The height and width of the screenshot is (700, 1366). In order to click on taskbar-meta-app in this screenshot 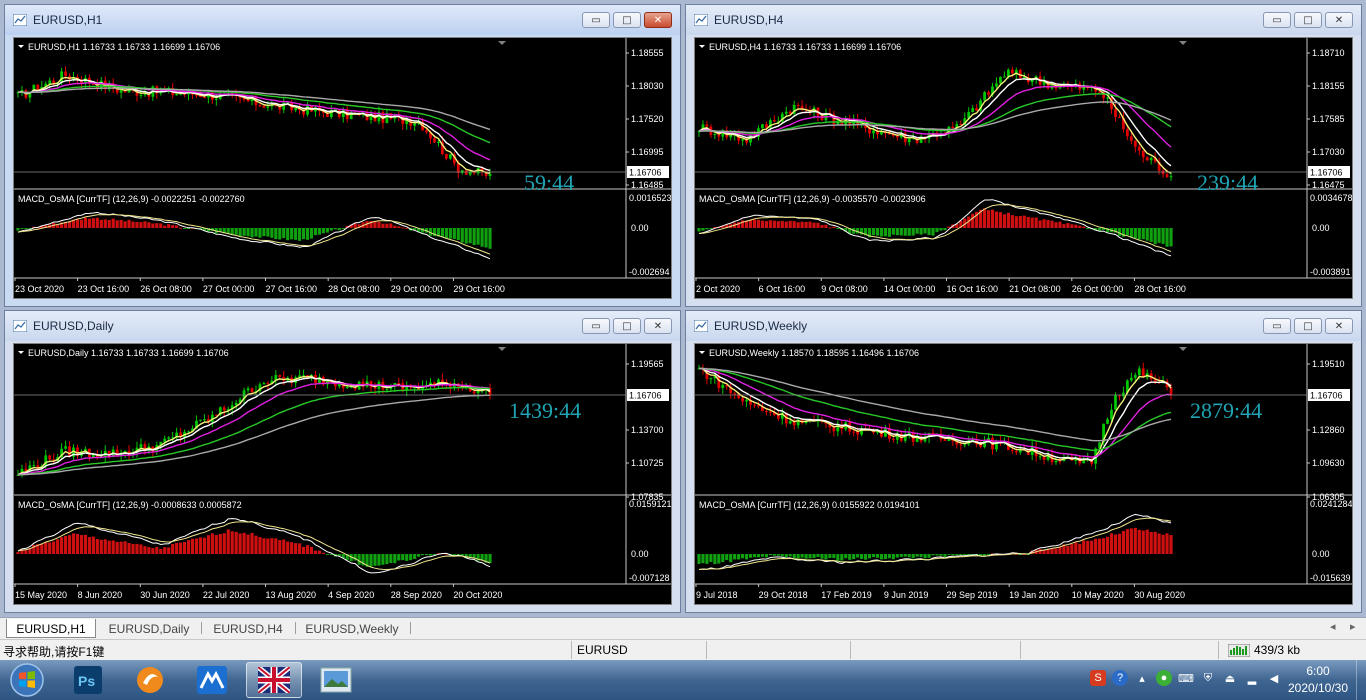, I will do `click(212, 680)`.